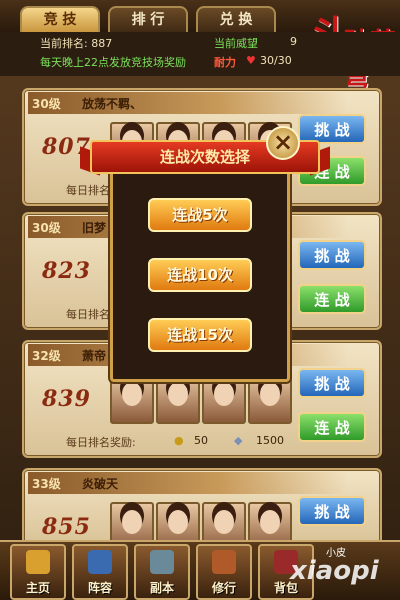  What do you see at coordinates (46, 484) in the screenshot?
I see `opponent-level: 33级` at bounding box center [46, 484].